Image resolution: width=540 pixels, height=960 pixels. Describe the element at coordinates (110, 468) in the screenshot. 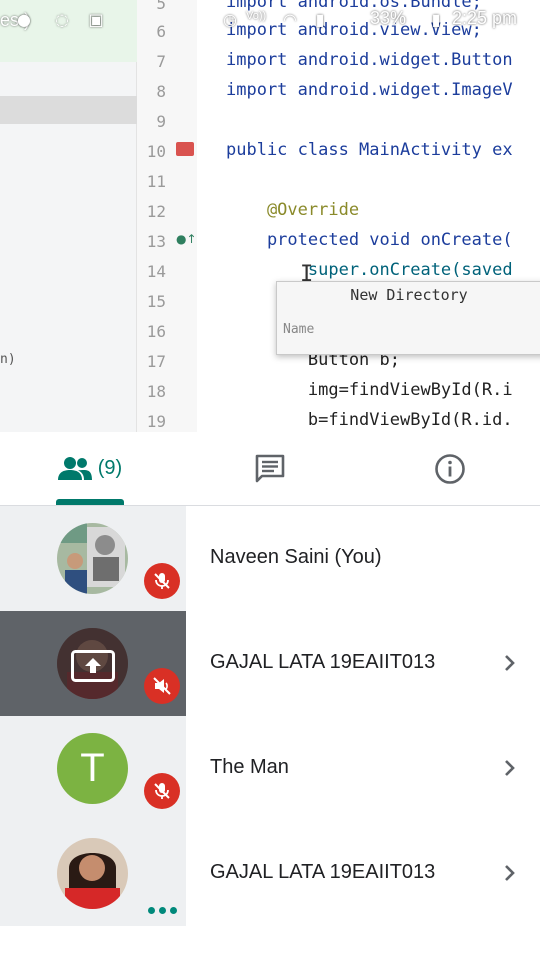

I see `participant-count: (9)` at that location.